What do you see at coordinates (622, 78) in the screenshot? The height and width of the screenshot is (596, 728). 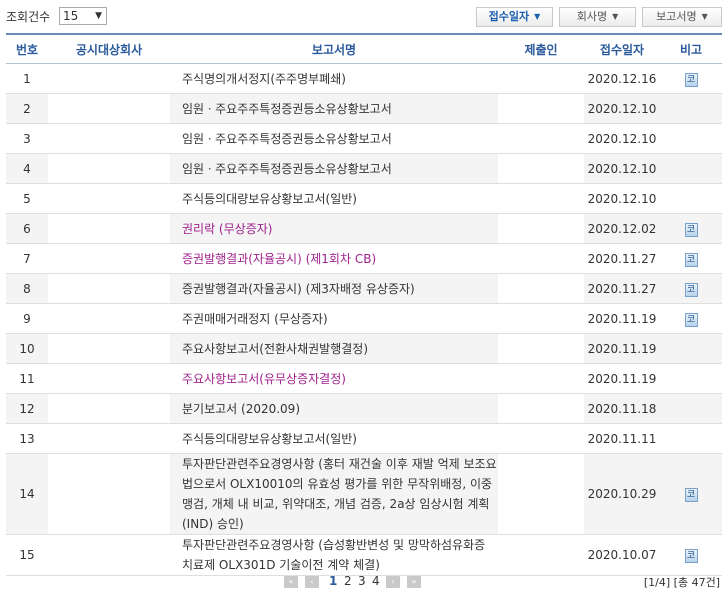 I see `date-cell: 2020.12.16` at bounding box center [622, 78].